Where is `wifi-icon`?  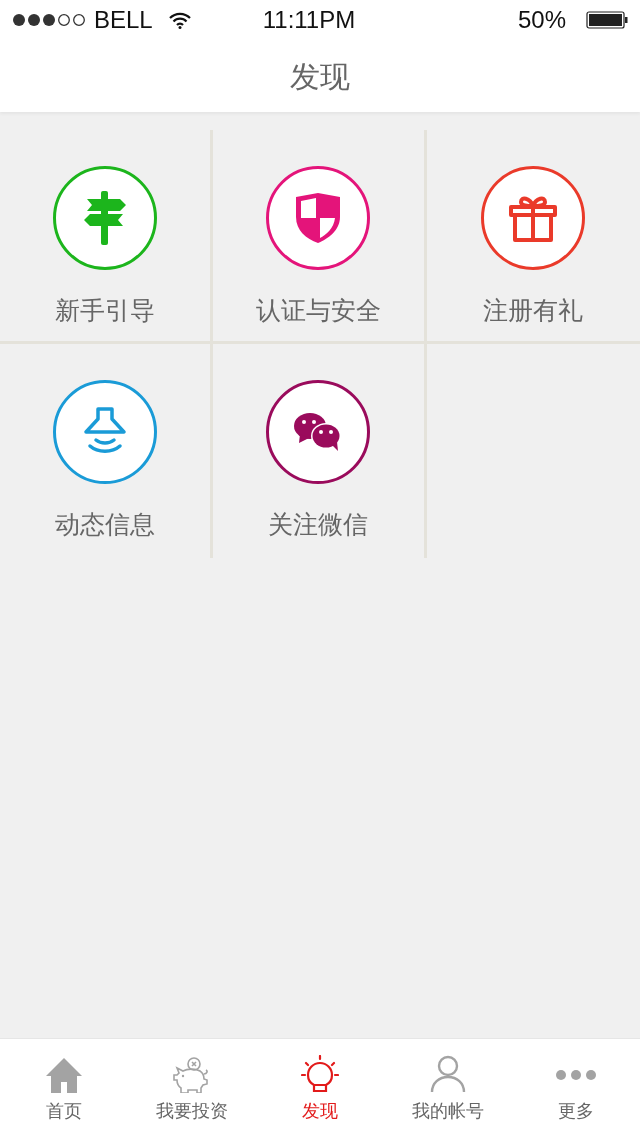
wifi-icon is located at coordinates (179, 20).